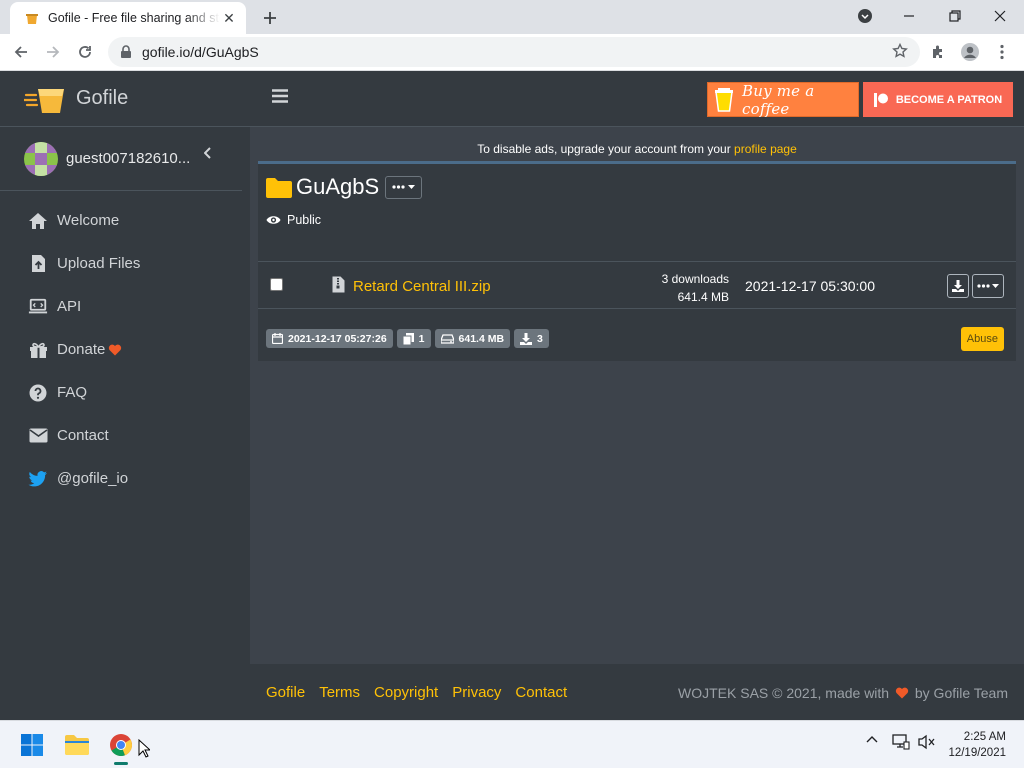 The image size is (1024, 768). What do you see at coordinates (229, 18) in the screenshot?
I see `close-tab-icon: ✕` at bounding box center [229, 18].